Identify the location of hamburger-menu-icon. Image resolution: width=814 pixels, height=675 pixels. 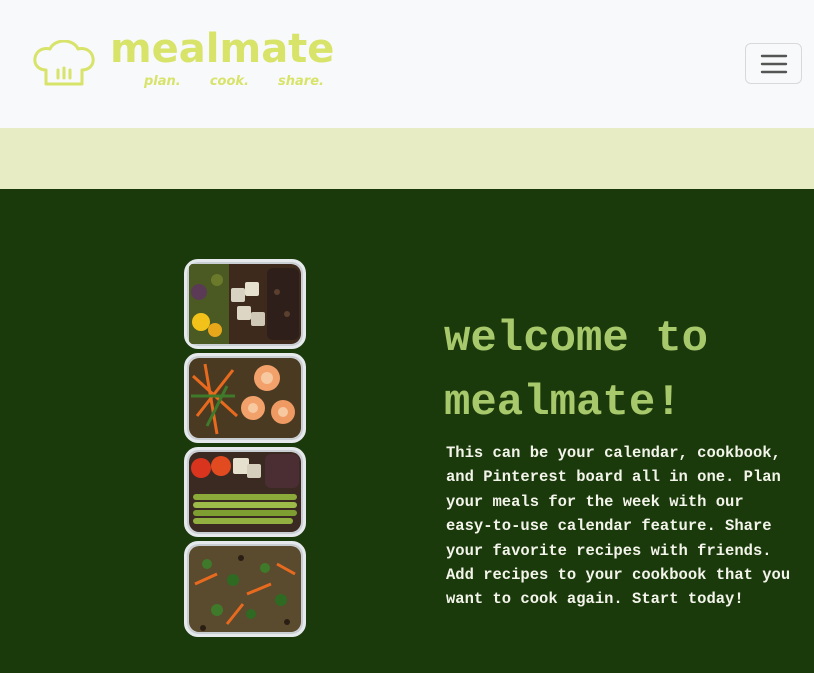
(773, 63).